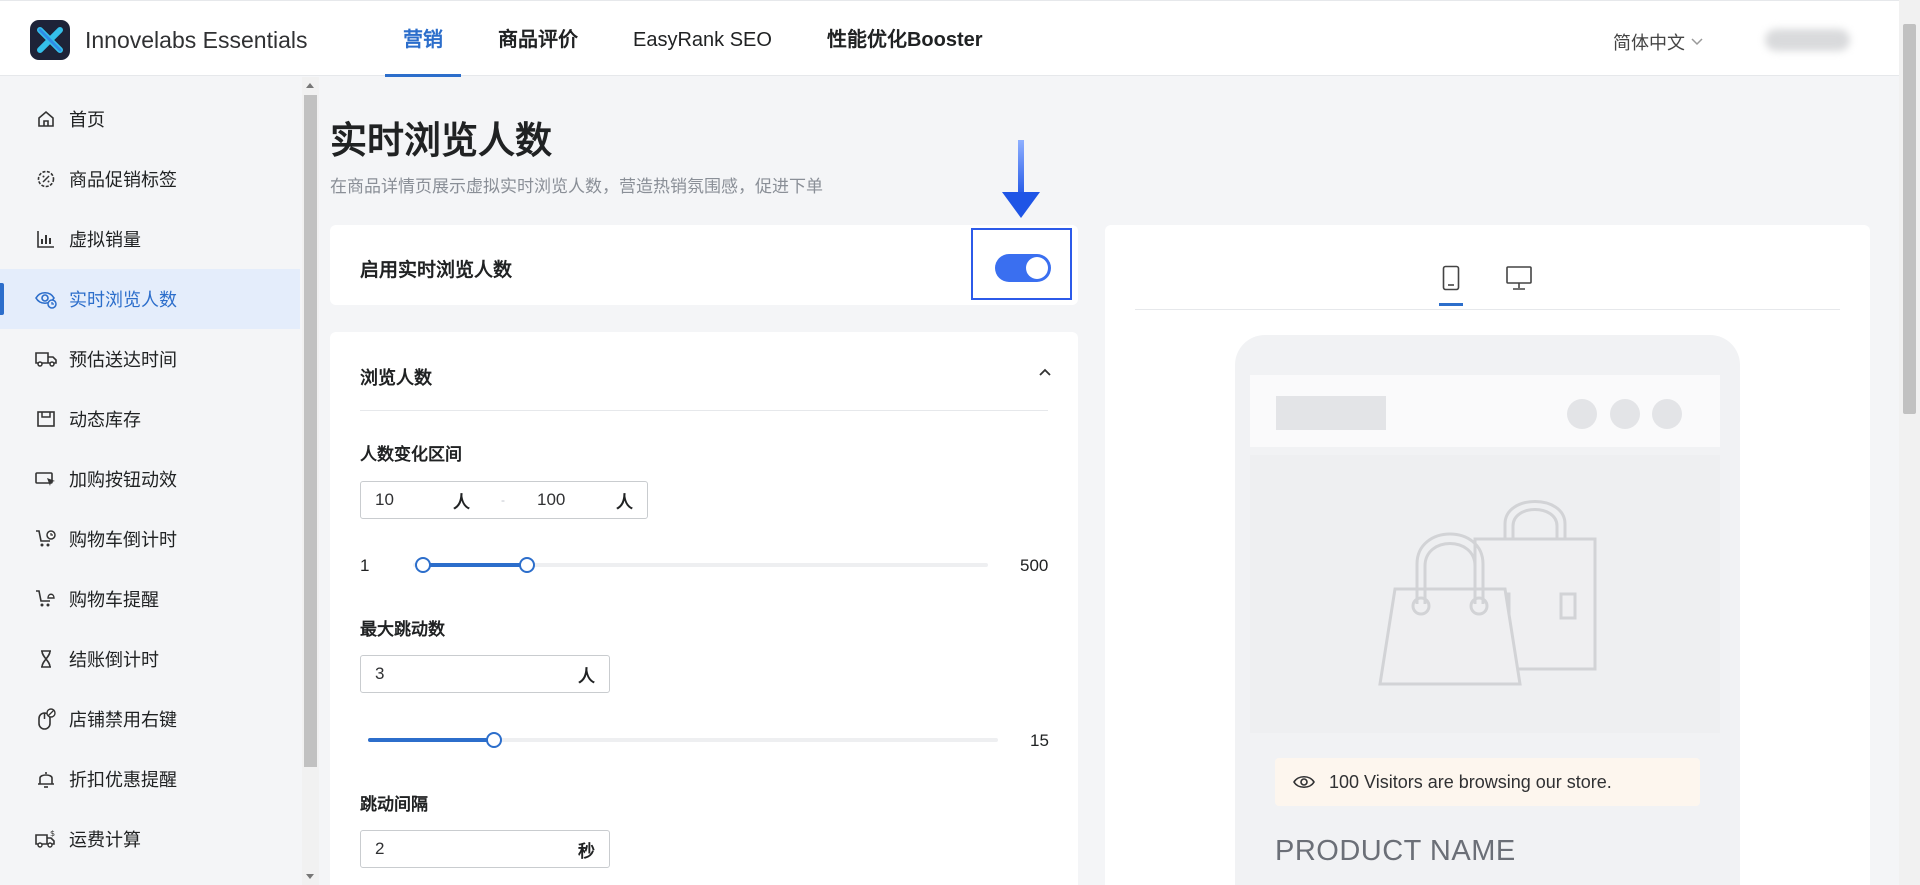 This screenshot has width=1920, height=885. I want to click on enable-card: 启用实时浏览人数, so click(704, 265).